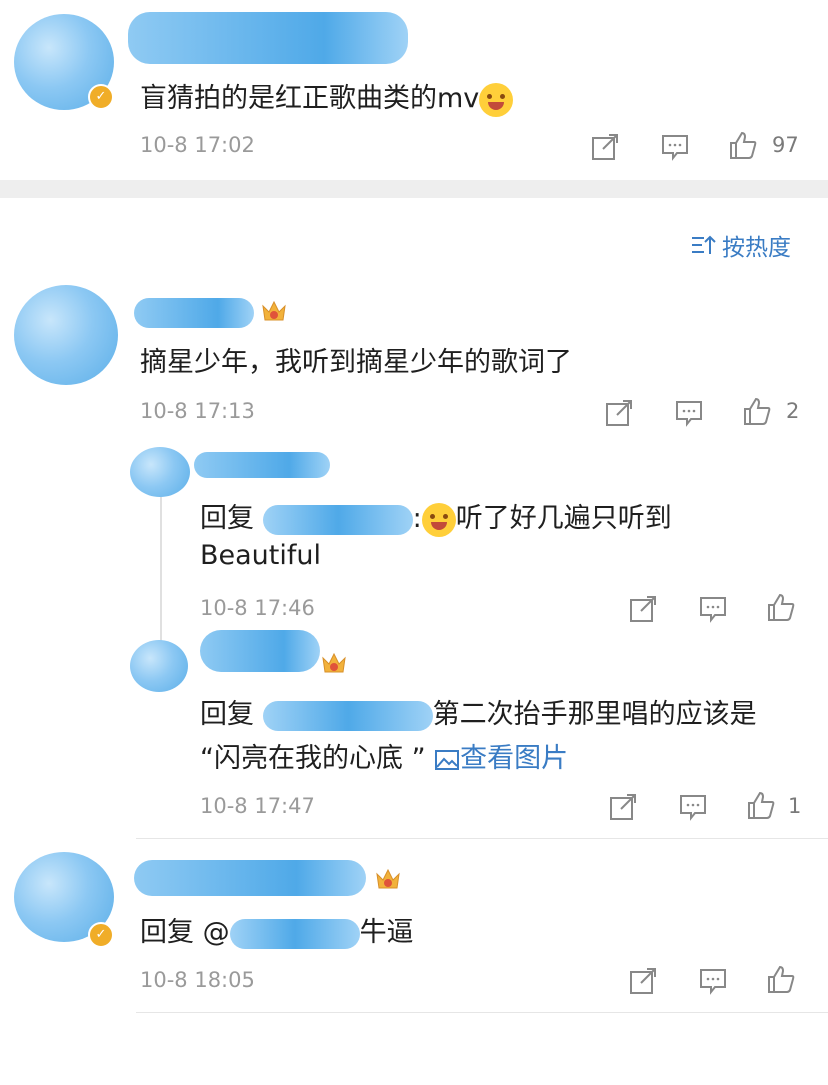 The height and width of the screenshot is (1085, 828). I want to click on reply-text: 回复 : 听了好几遍只听到, so click(436, 516).